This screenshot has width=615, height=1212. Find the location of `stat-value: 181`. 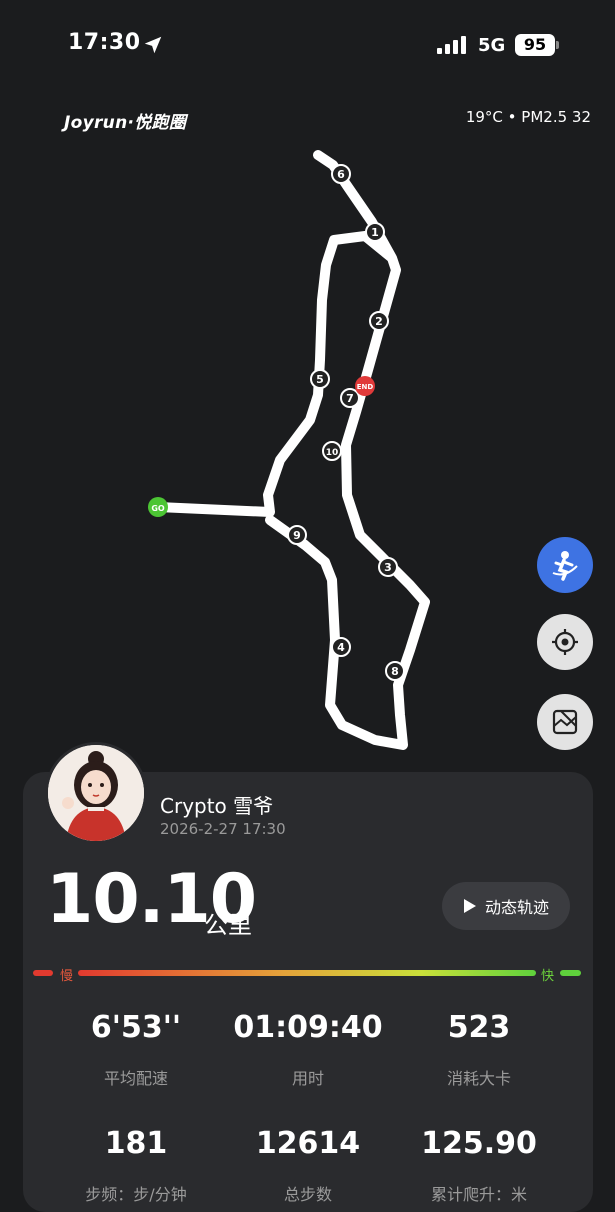

stat-value: 181 is located at coordinates (136, 1143).